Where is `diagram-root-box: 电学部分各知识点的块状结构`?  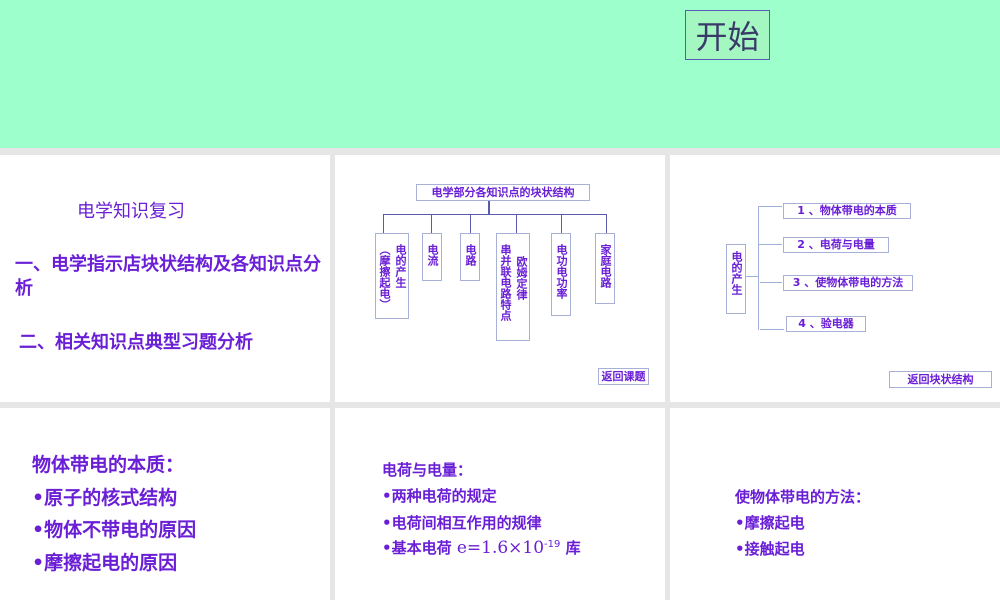
diagram-root-box: 电学部分各知识点的块状结构 is located at coordinates (503, 192).